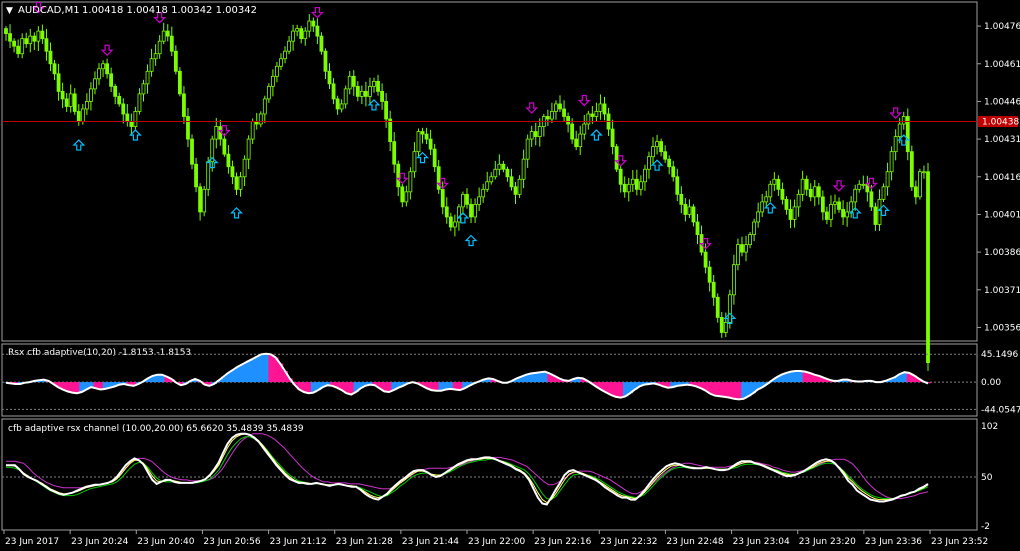 The height and width of the screenshot is (551, 1020). What do you see at coordinates (231, 542) in the screenshot?
I see `time-tick-label: 23 Jun 20:56` at bounding box center [231, 542].